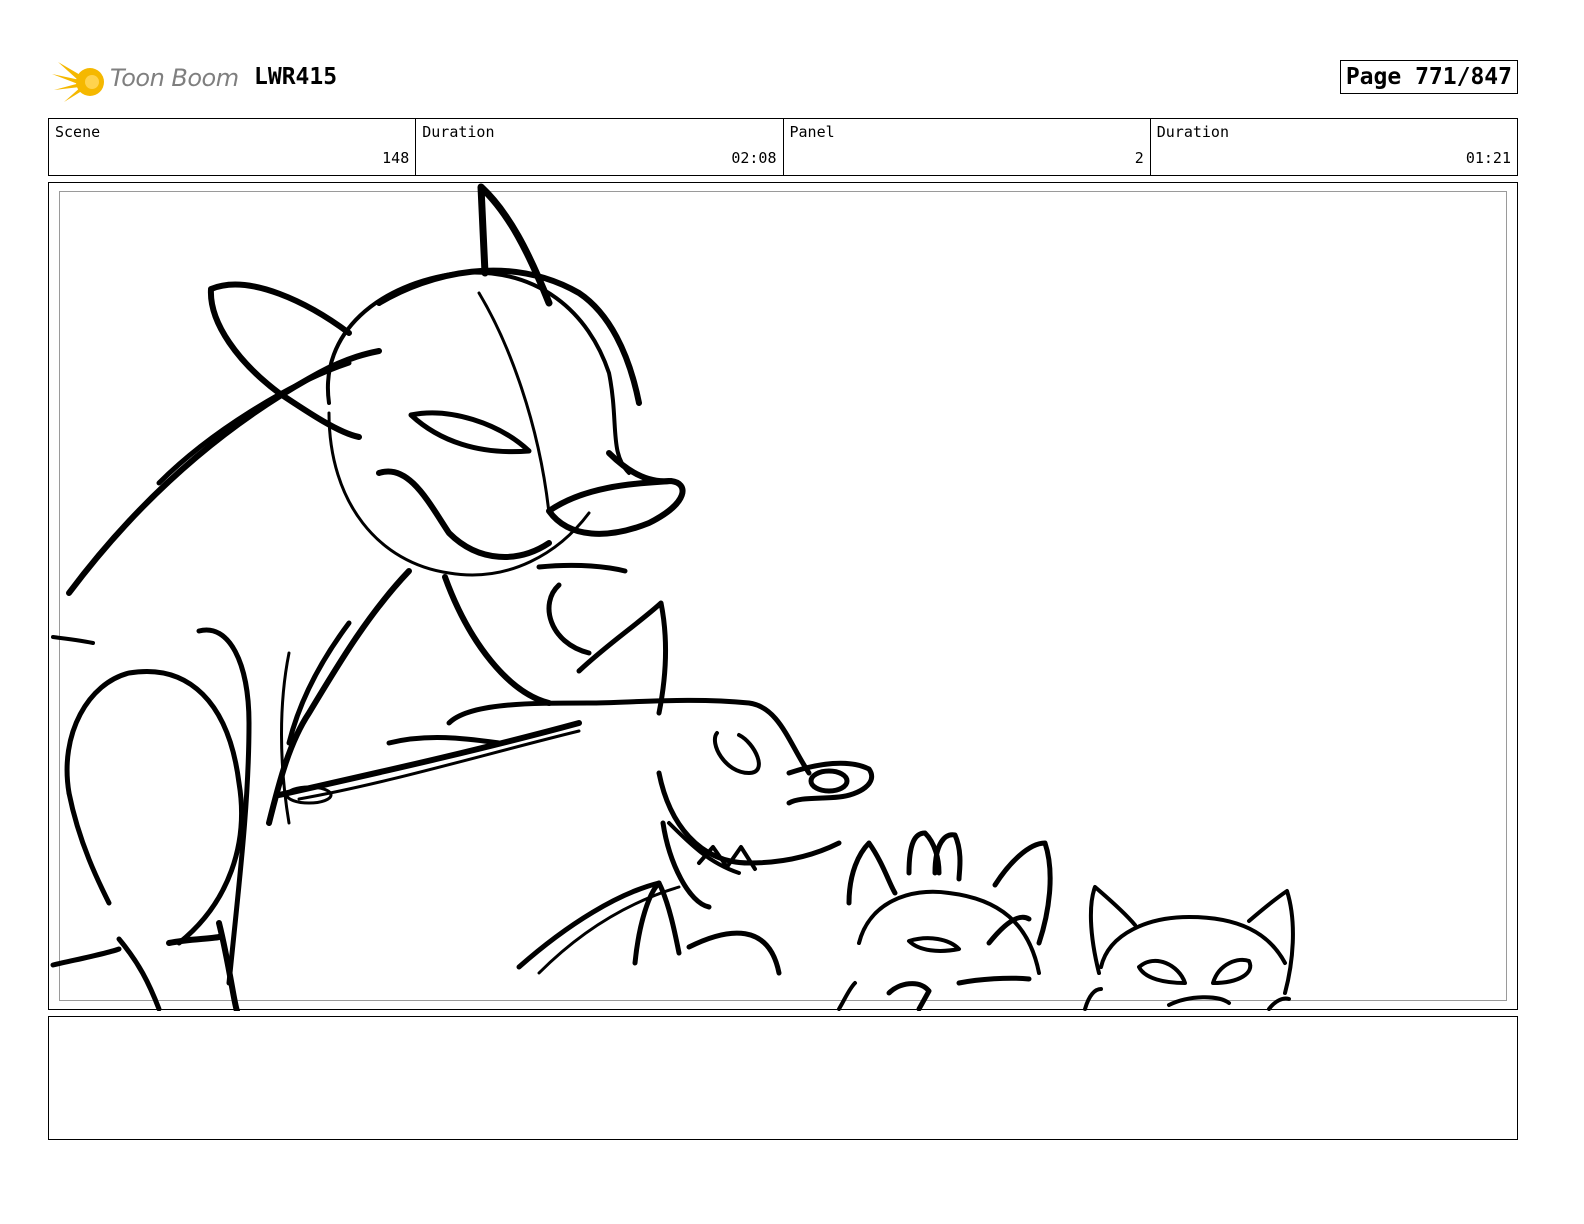 The image size is (1584, 1224). Describe the element at coordinates (600, 147) in the screenshot. I see `scene-duration-cell: Duration 02:08` at that location.